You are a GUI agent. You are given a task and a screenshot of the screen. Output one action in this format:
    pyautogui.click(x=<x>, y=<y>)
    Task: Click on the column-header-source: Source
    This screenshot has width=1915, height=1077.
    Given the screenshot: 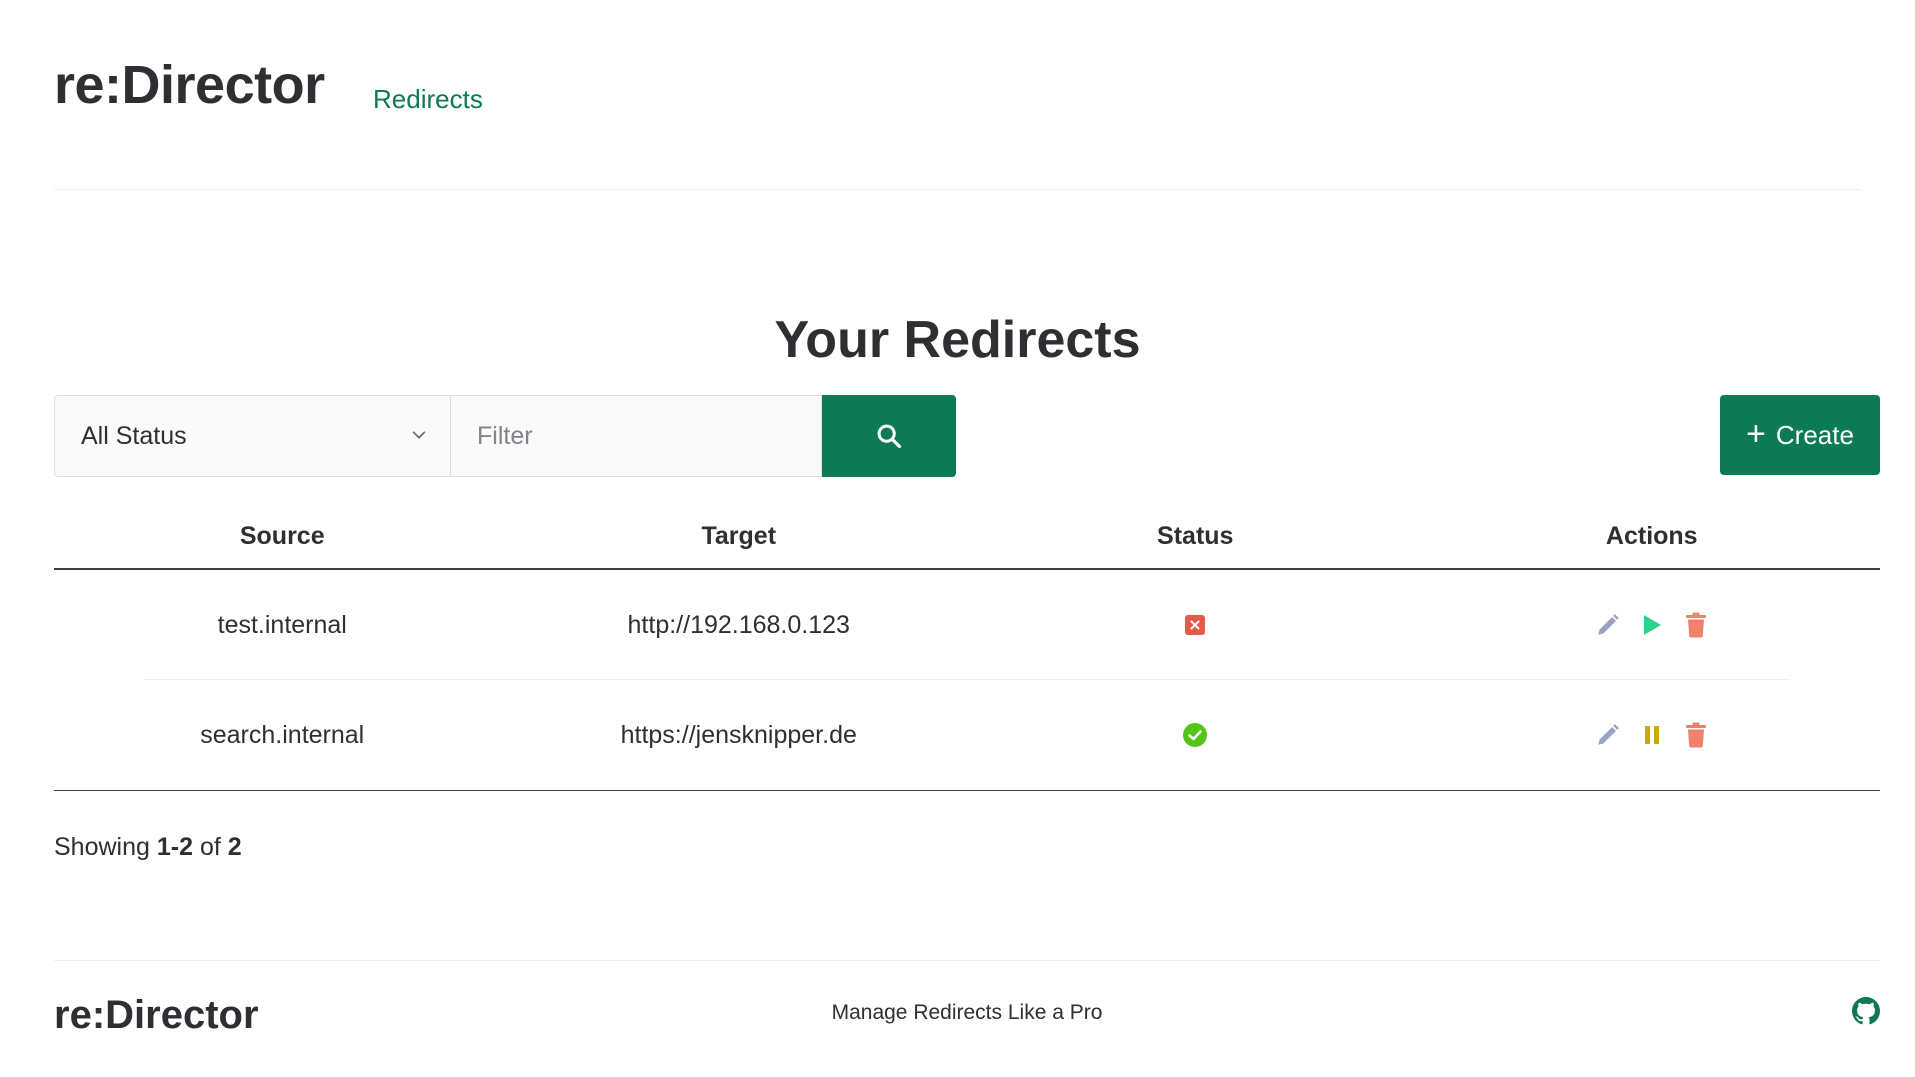 What is the action you would take?
    pyautogui.click(x=282, y=536)
    